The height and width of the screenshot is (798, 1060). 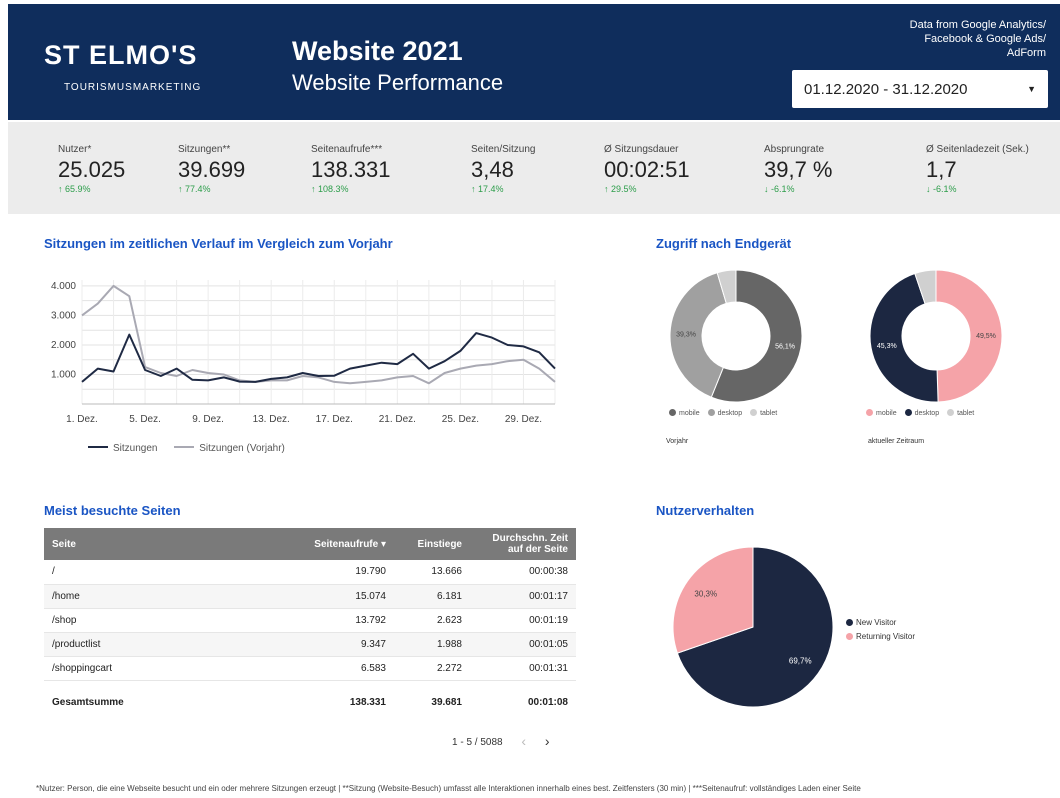 What do you see at coordinates (523, 419) in the screenshot?
I see `x-tick-label: 29. Dez.` at bounding box center [523, 419].